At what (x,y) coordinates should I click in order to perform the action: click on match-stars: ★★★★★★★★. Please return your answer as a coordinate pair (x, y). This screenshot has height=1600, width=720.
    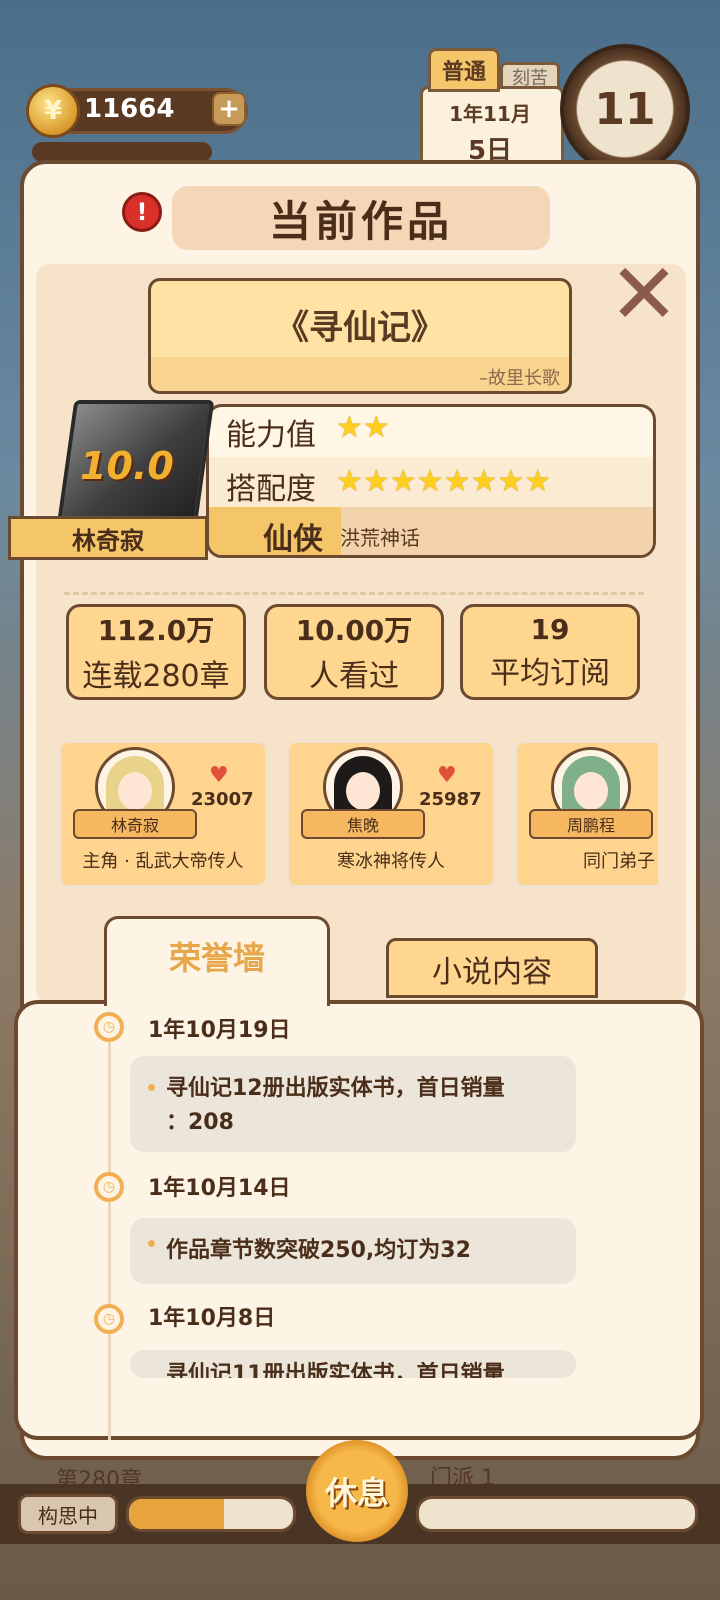
    Looking at the image, I should click on (444, 481).